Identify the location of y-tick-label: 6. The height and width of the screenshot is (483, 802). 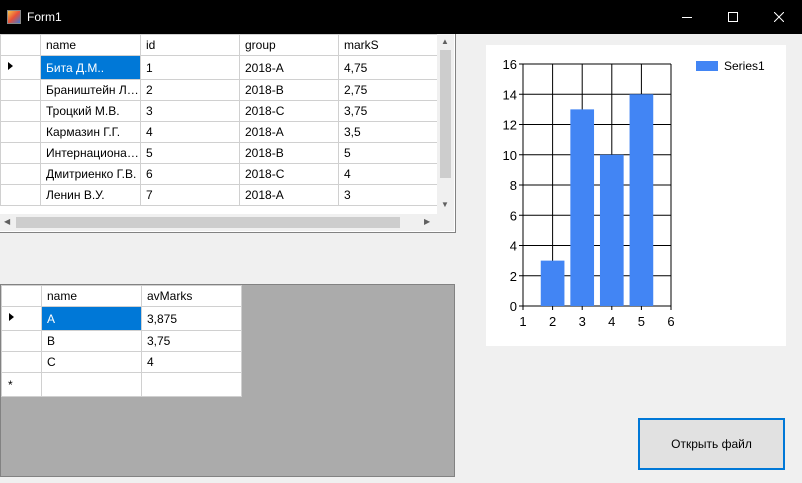
(513, 215).